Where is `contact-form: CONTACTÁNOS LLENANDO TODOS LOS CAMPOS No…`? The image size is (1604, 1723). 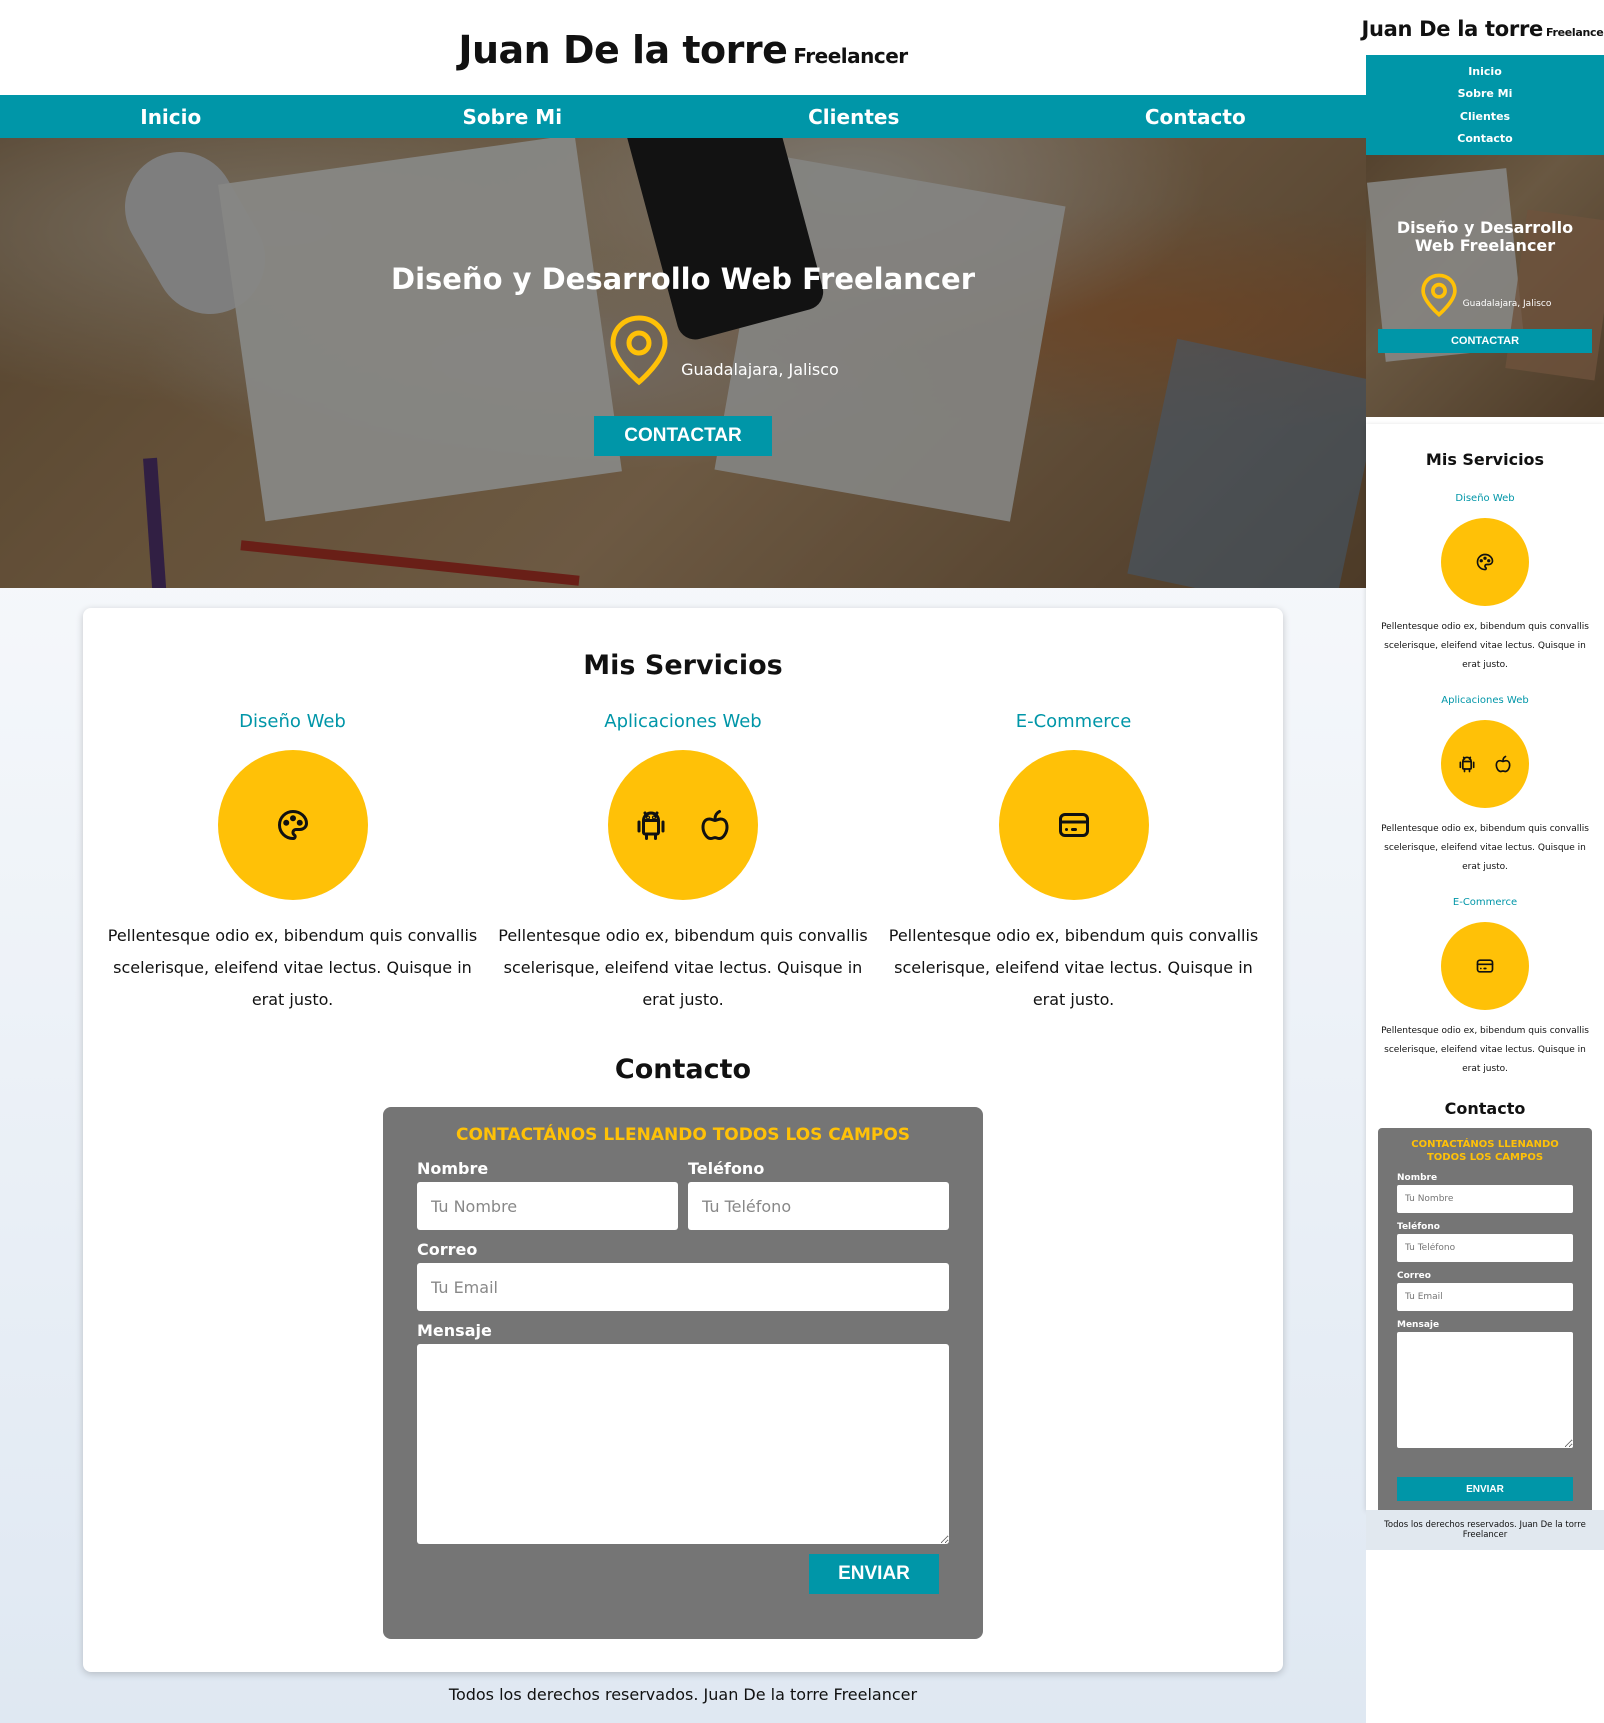
contact-form: CONTACTÁNOS LLENANDO TODOS LOS CAMPOS No… is located at coordinates (683, 1373).